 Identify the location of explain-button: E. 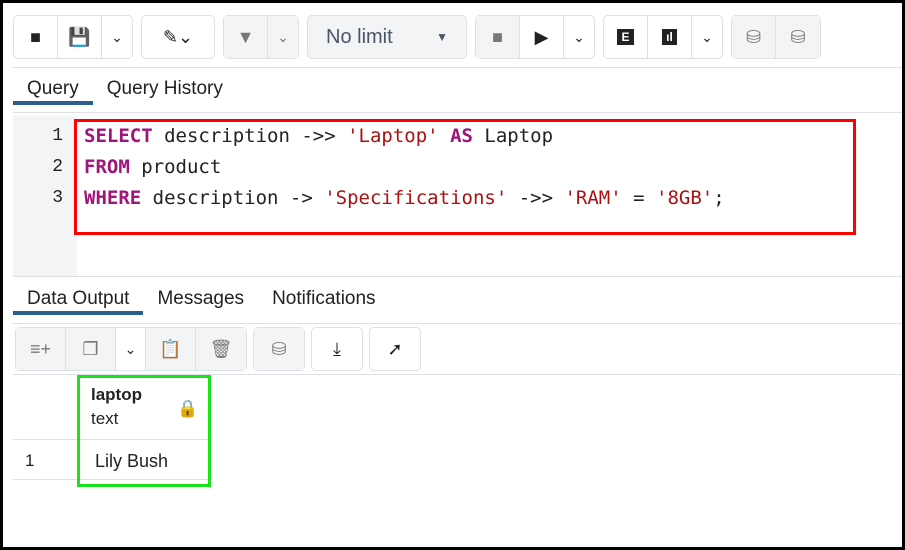
(626, 37).